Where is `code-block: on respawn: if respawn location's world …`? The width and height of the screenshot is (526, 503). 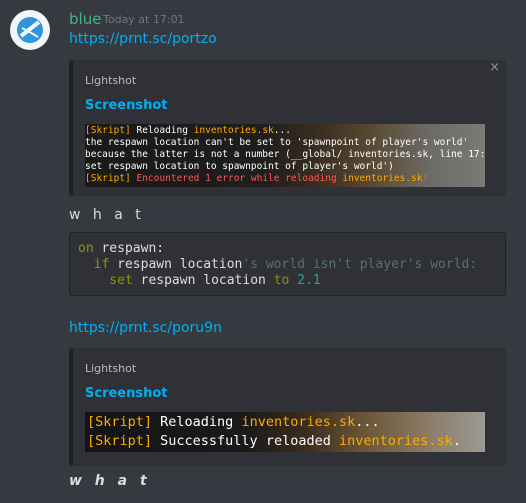 code-block: on respawn: if respawn location's world … is located at coordinates (287, 264).